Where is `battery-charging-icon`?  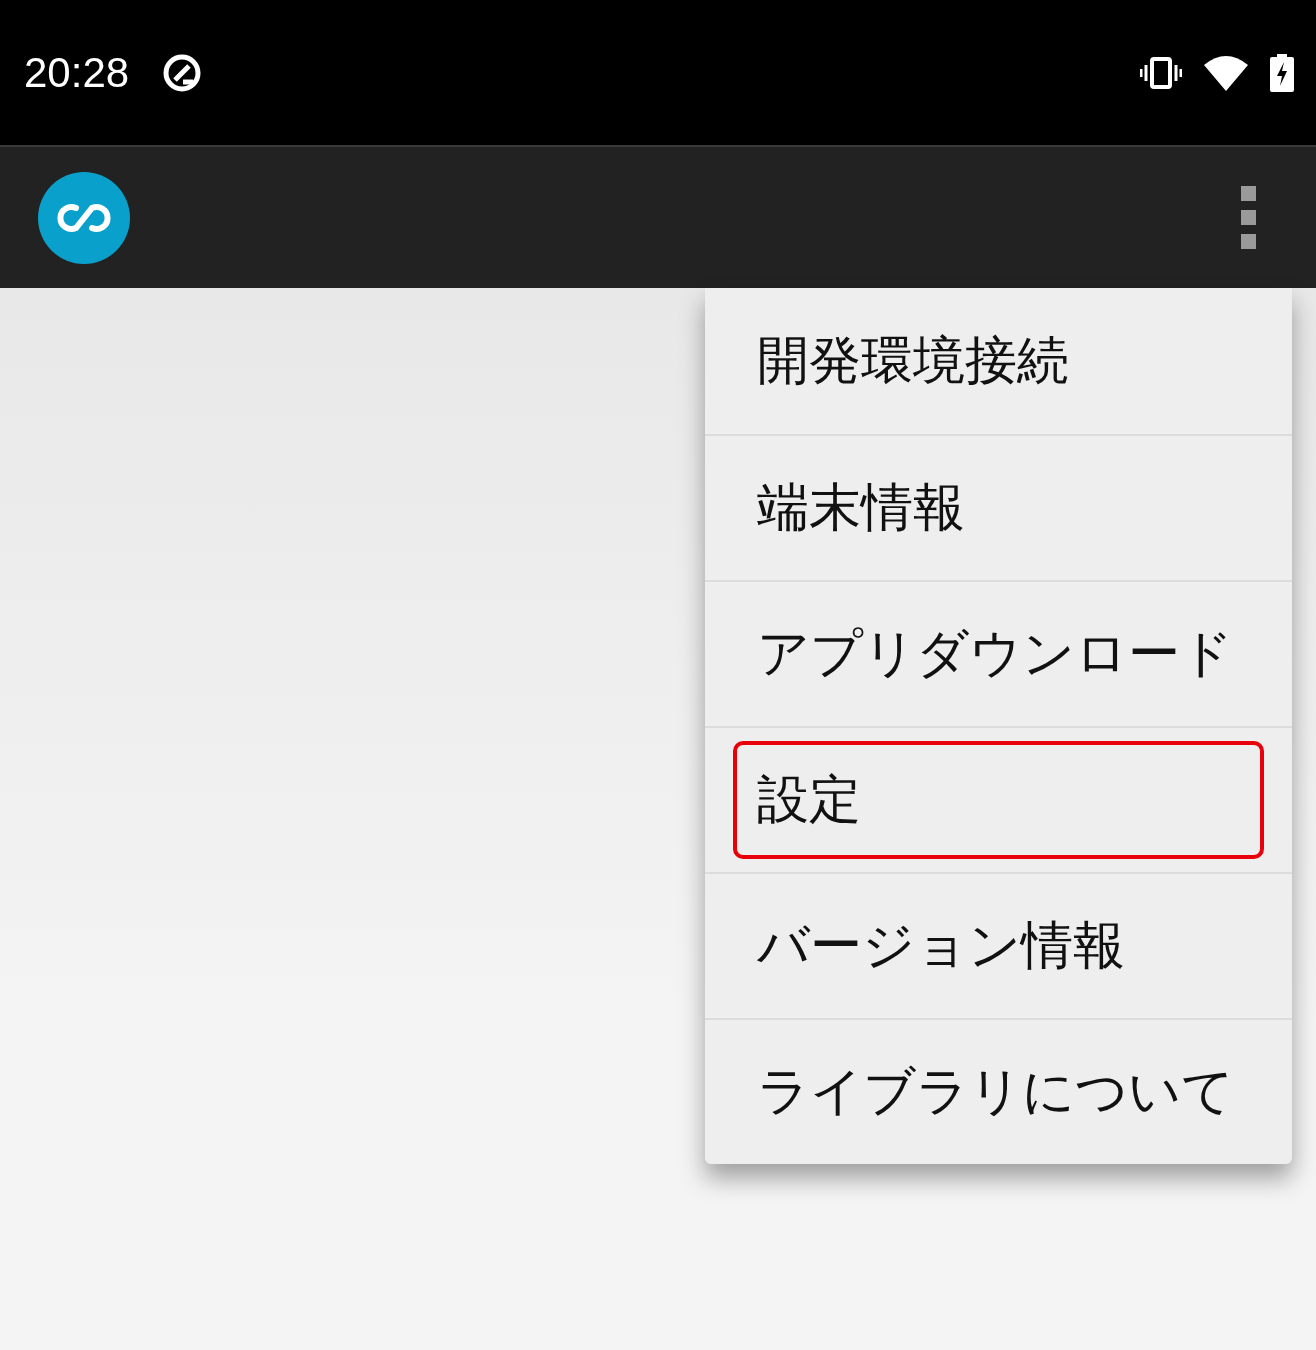
battery-charging-icon is located at coordinates (1282, 72).